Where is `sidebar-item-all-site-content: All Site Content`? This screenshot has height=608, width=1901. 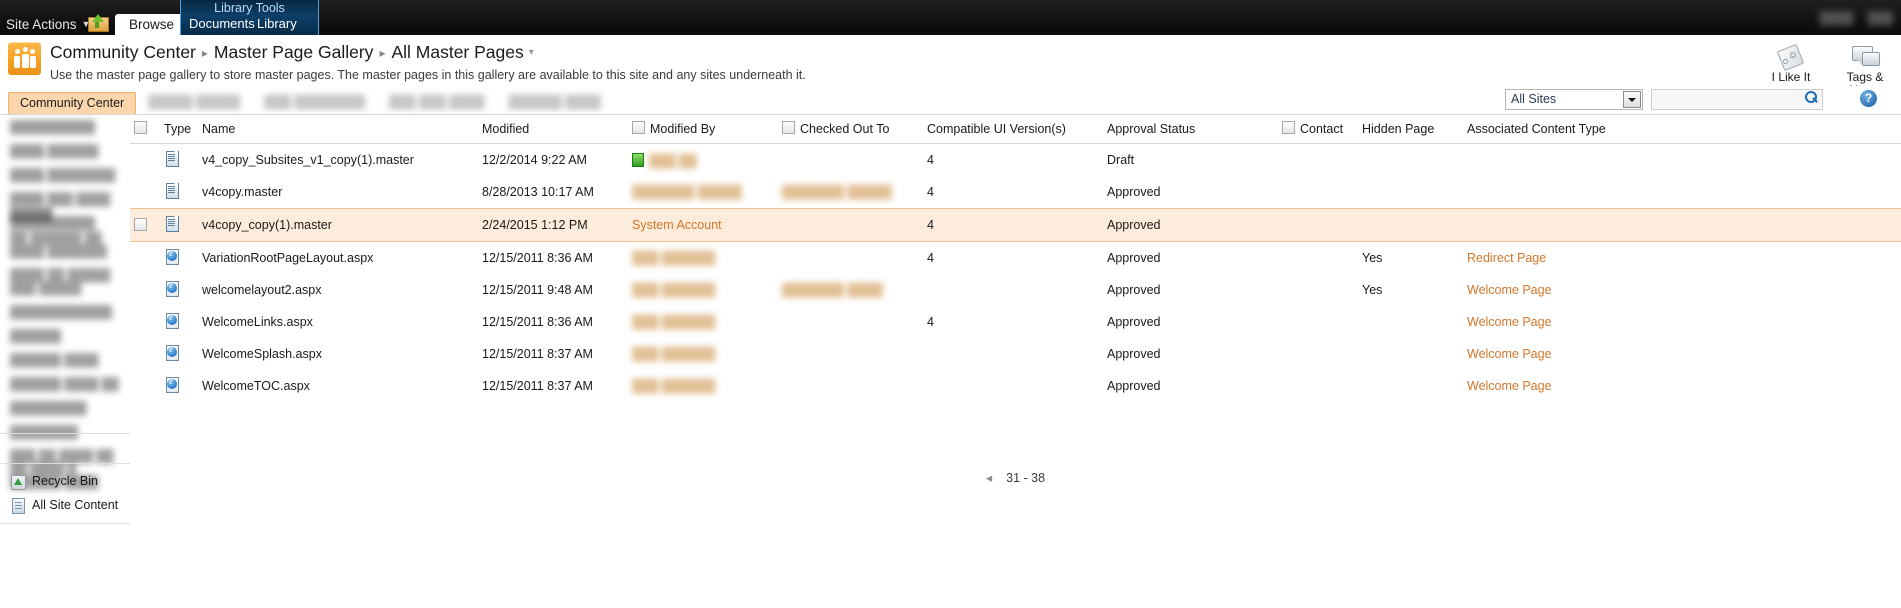
sidebar-item-all-site-content: All Site Content is located at coordinates (64, 505).